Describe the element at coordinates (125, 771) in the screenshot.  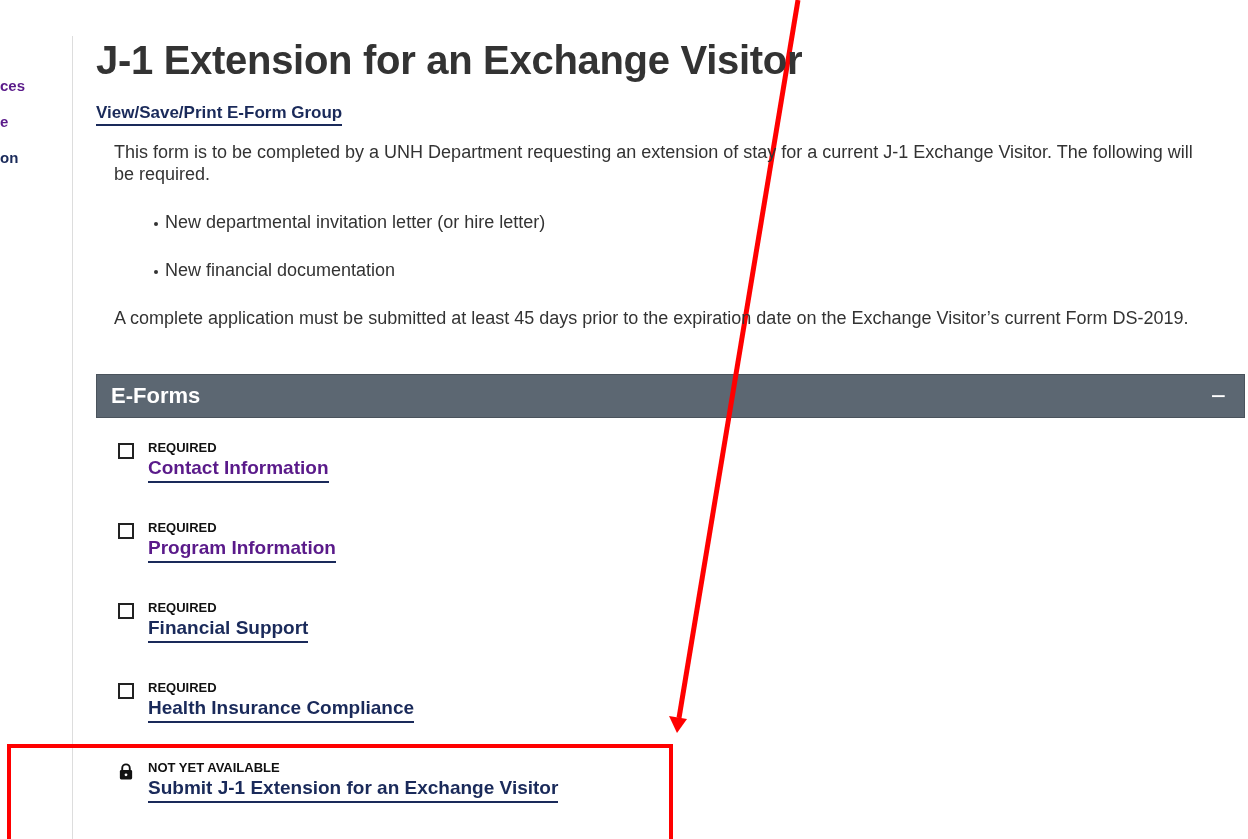
I see `lock-icon` at that location.